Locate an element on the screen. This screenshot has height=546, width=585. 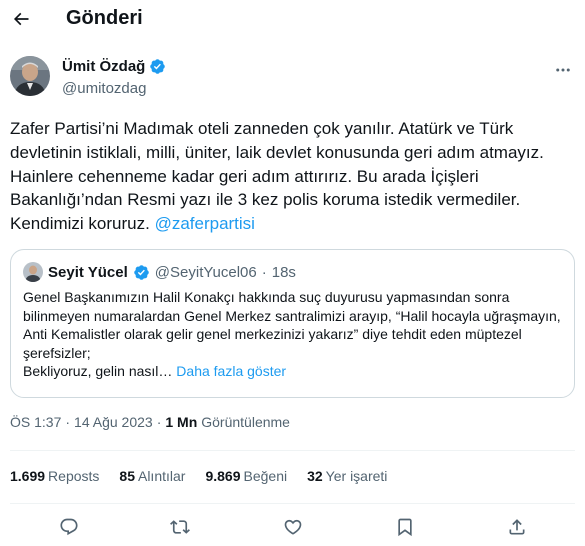
reposts-stat: 1.699 Reposts is located at coordinates (54, 476).